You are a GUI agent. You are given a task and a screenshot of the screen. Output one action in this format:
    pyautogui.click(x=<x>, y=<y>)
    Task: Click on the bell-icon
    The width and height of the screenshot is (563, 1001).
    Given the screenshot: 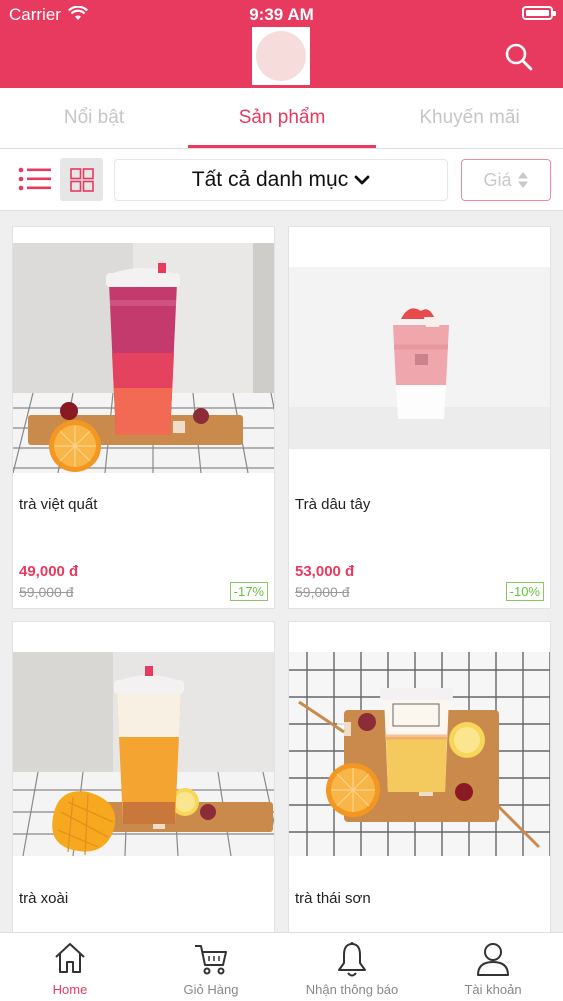 What is the action you would take?
    pyautogui.click(x=352, y=959)
    